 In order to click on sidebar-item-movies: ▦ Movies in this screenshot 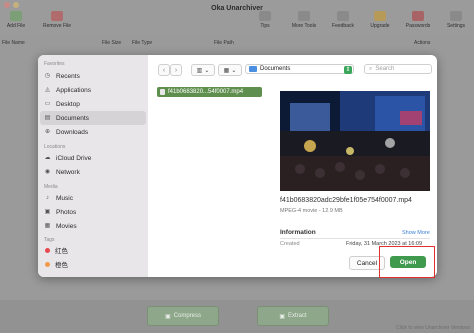, I will do `click(93, 226)`.